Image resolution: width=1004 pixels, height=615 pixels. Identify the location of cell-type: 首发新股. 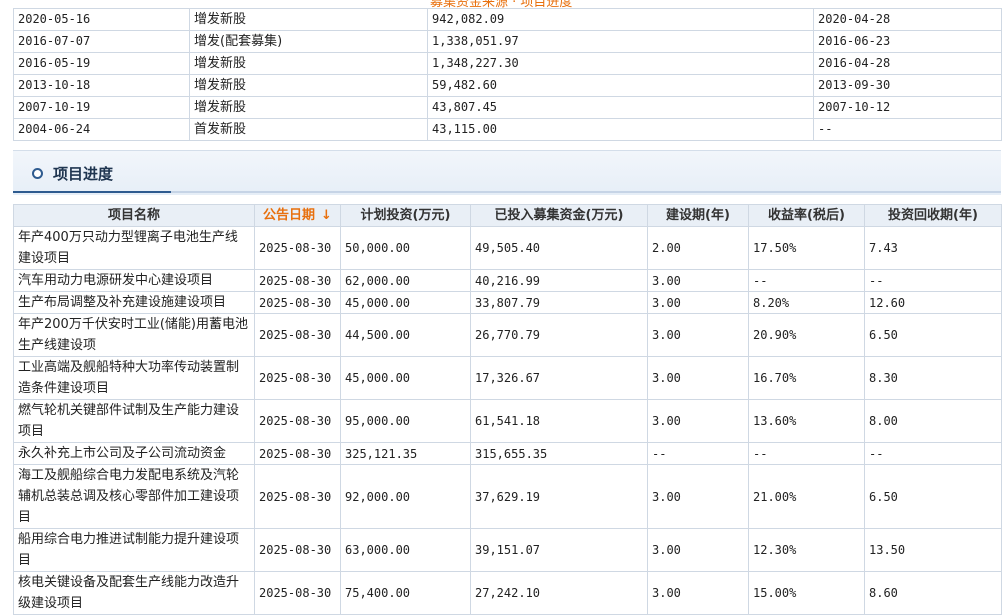
(308, 129).